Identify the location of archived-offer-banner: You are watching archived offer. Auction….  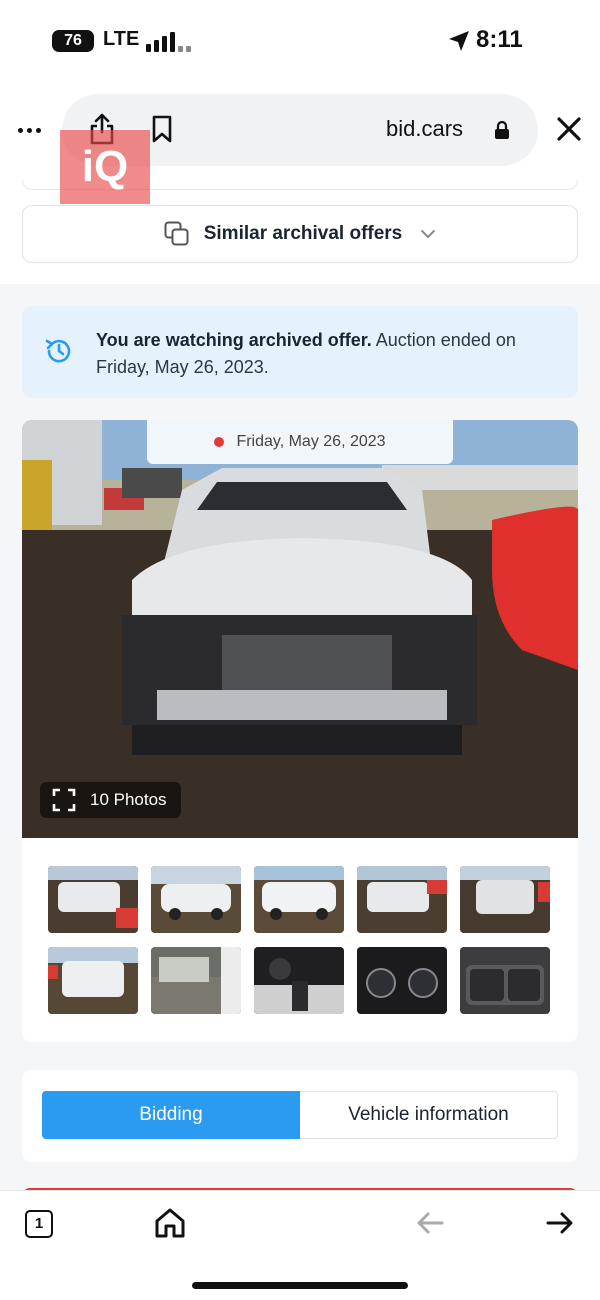
(300, 352).